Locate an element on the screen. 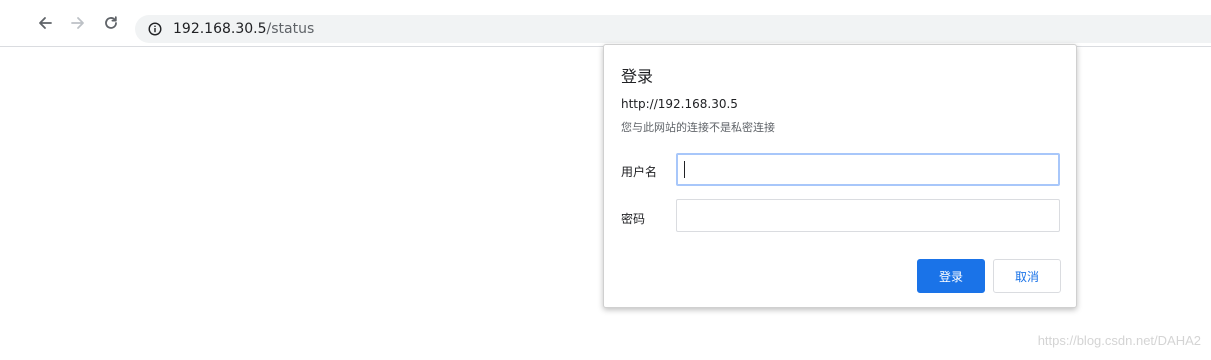 The height and width of the screenshot is (360, 1211). forward-button is located at coordinates (78, 23).